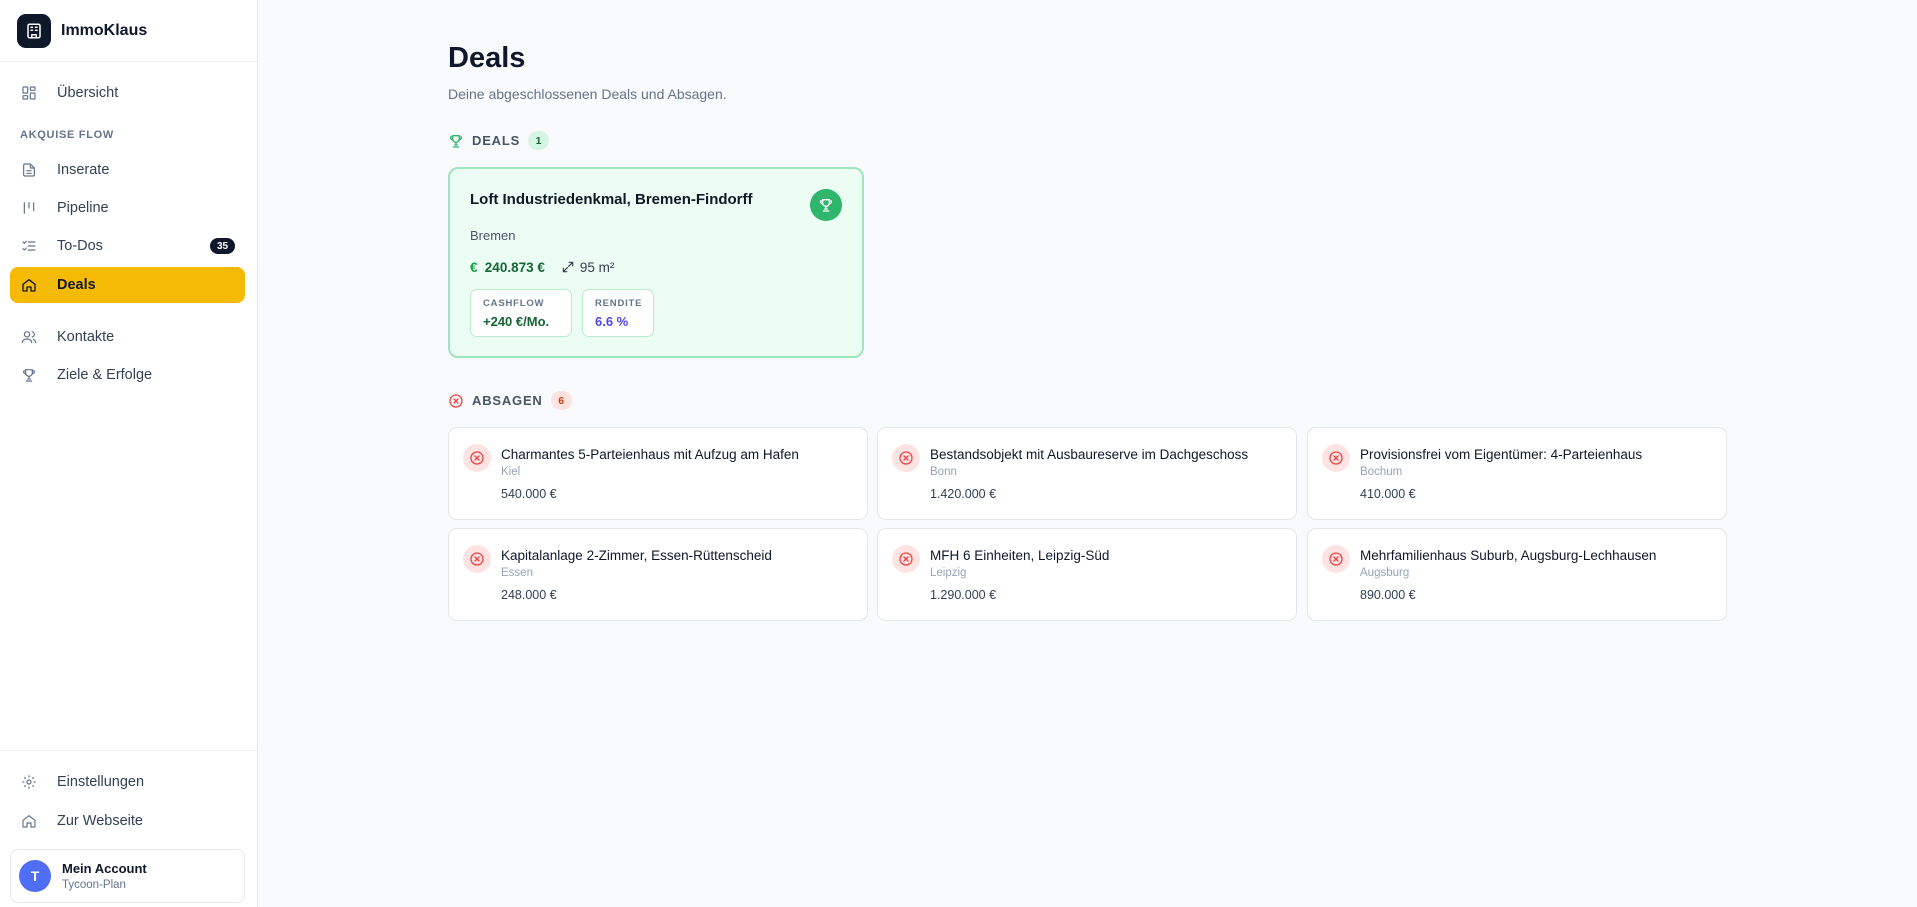 The width and height of the screenshot is (1917, 907). Describe the element at coordinates (127, 170) in the screenshot. I see `sidebar-item-inserate: Inserate` at that location.